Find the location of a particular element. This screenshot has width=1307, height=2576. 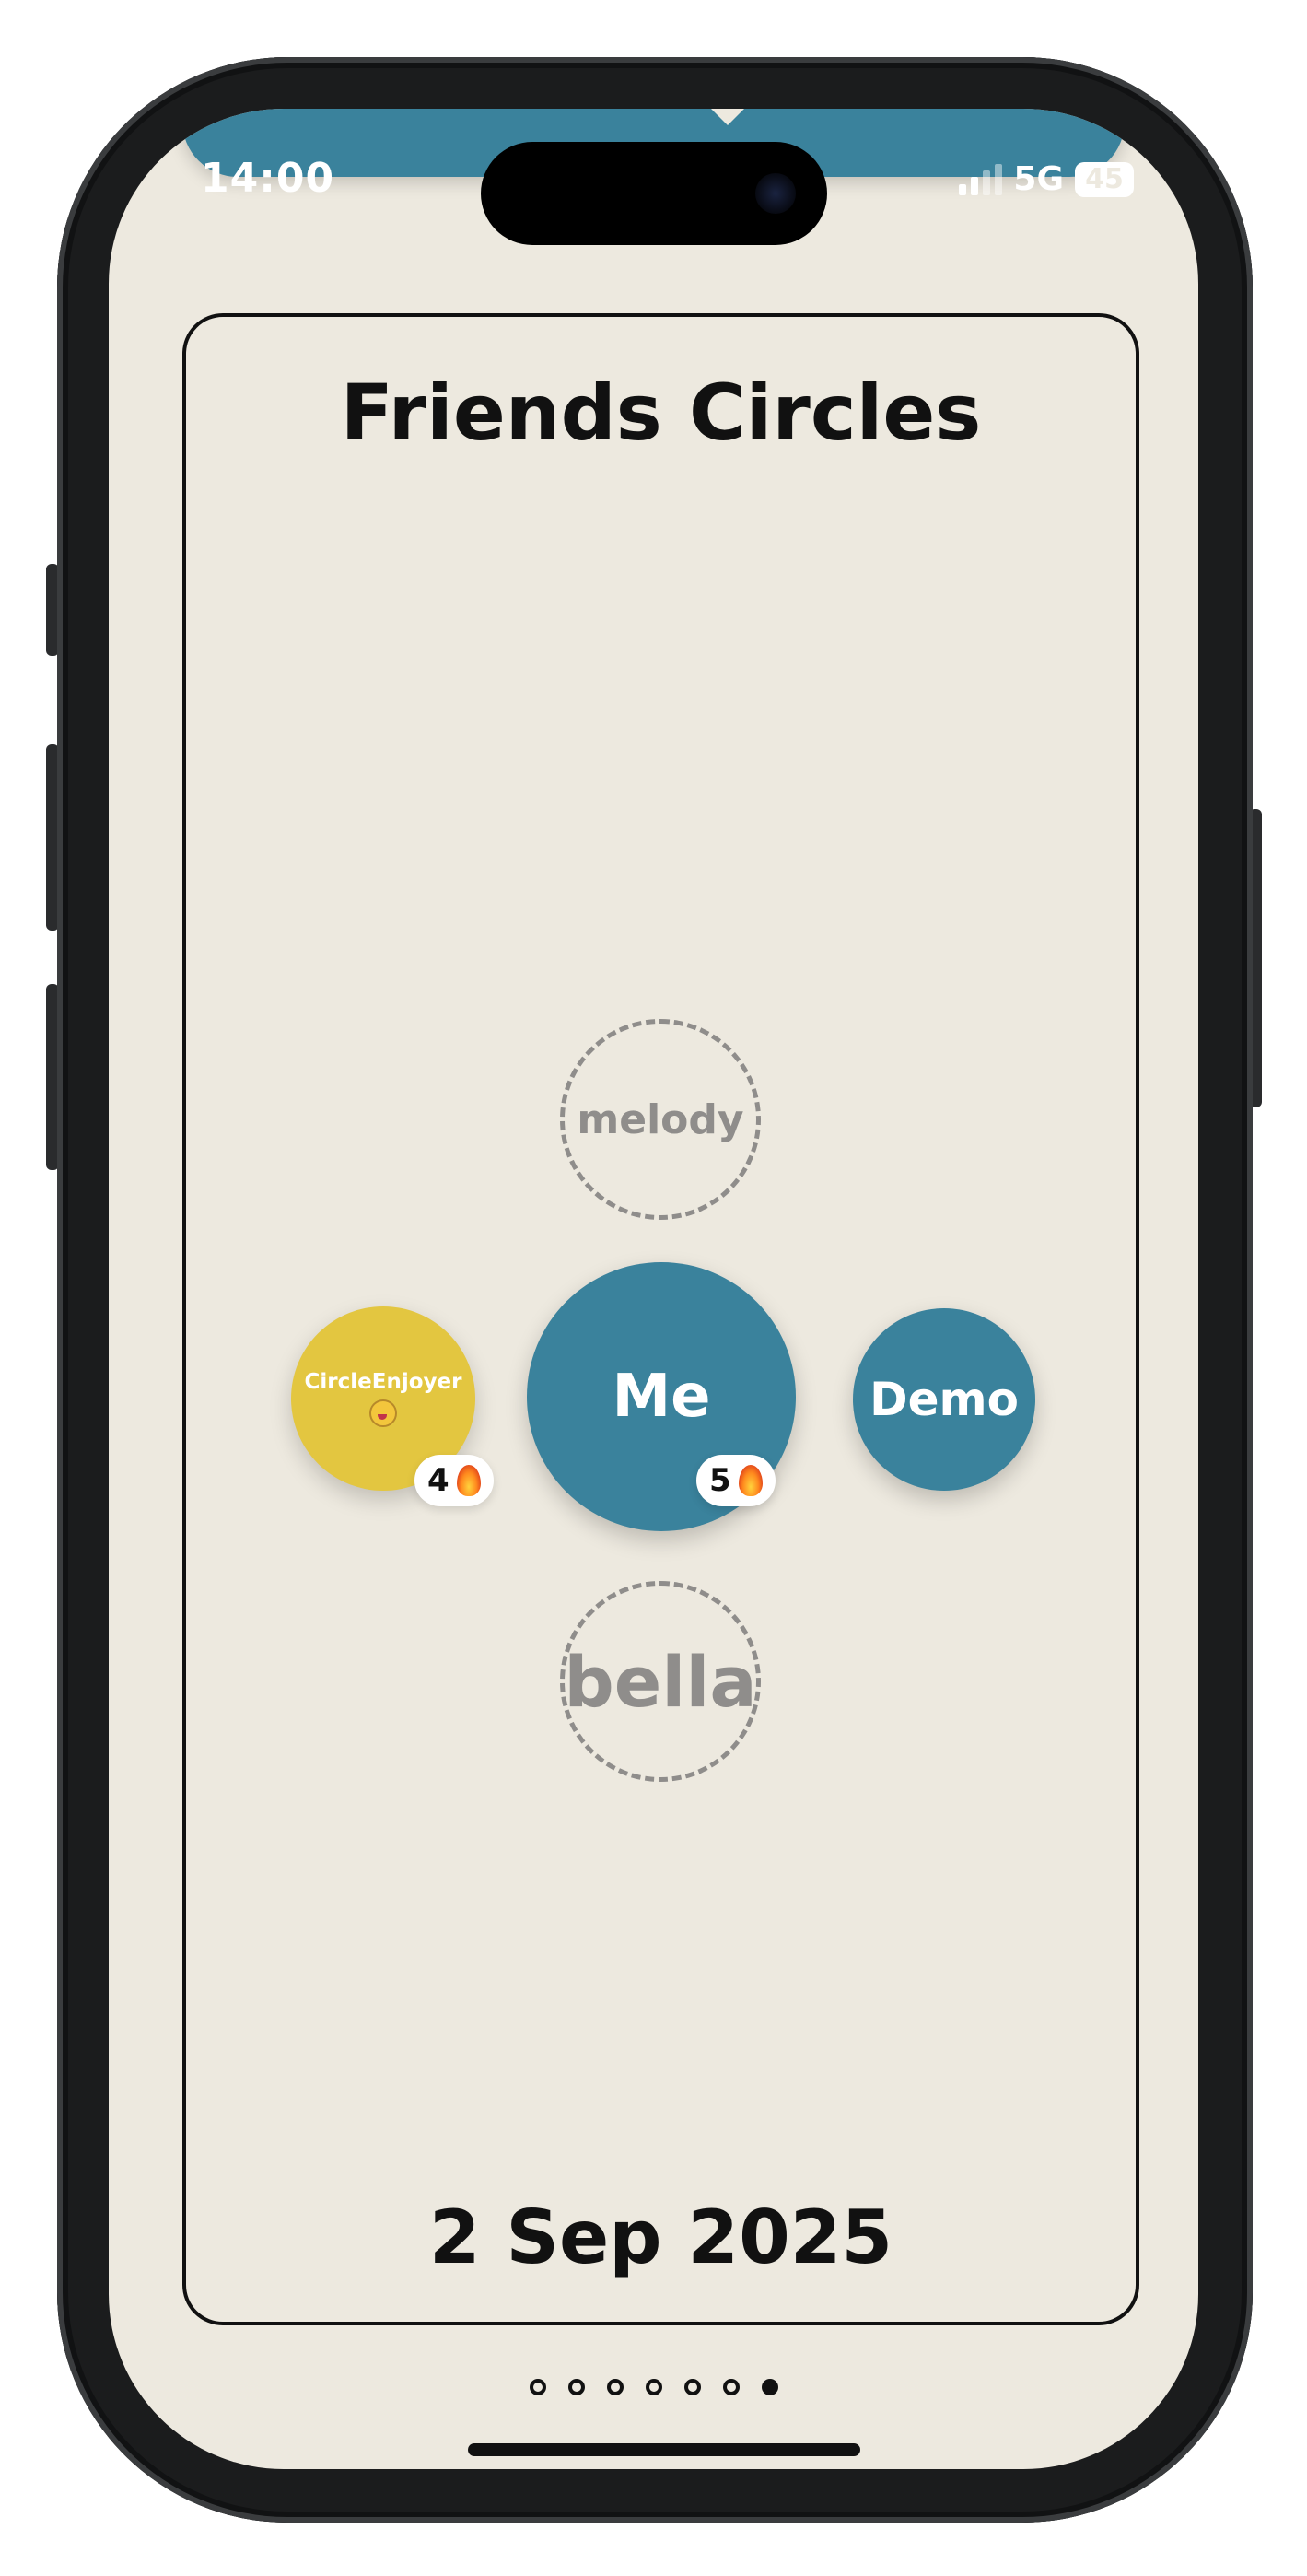

page-indicator is located at coordinates (653, 2387).